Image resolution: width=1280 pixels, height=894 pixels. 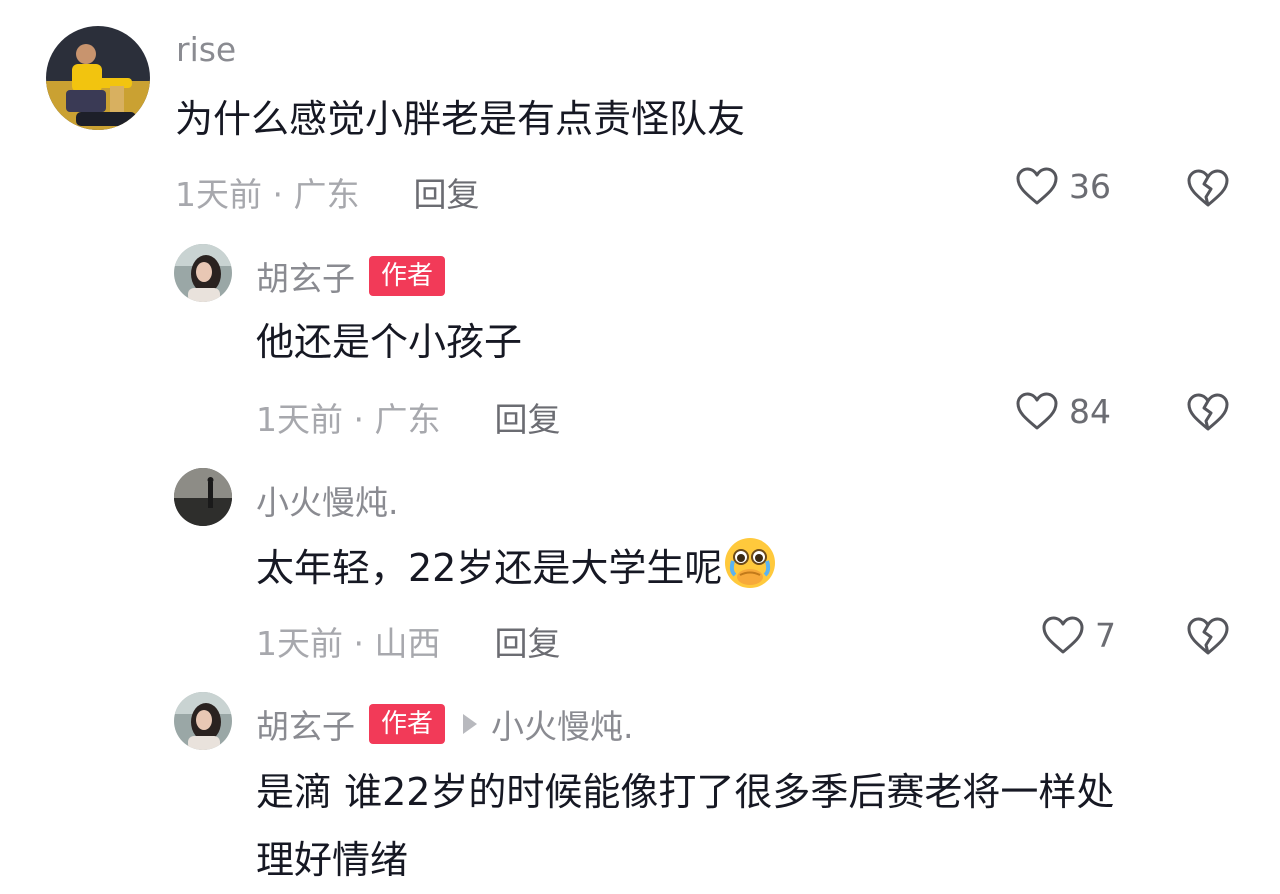 What do you see at coordinates (1063, 186) in the screenshot?
I see `like-button: 36` at bounding box center [1063, 186].